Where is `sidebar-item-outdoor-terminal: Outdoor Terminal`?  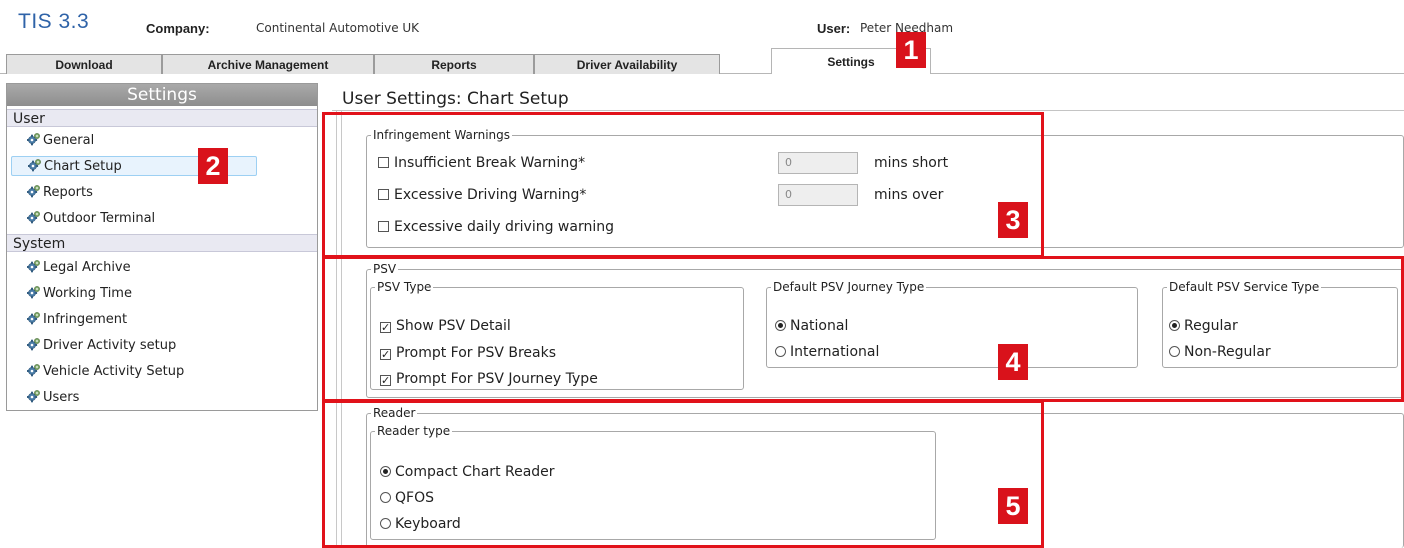 sidebar-item-outdoor-terminal: Outdoor Terminal is located at coordinates (91, 219).